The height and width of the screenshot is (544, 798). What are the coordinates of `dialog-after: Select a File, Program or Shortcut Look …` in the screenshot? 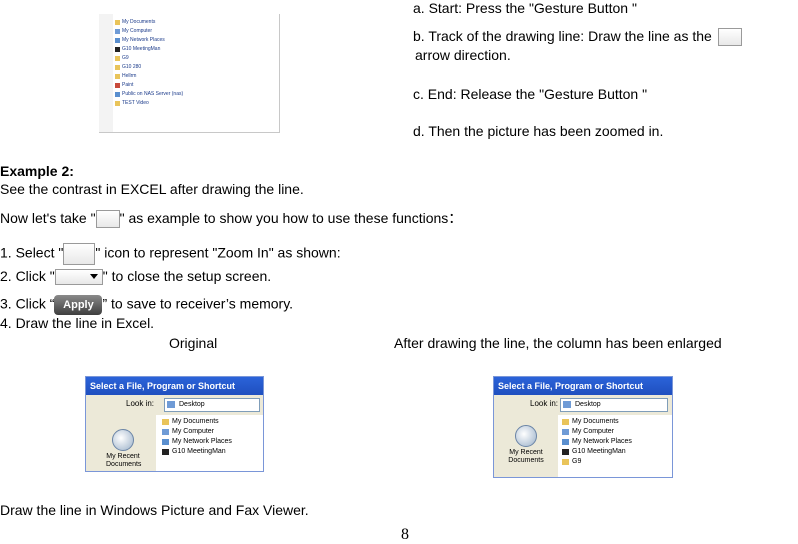 It's located at (583, 427).